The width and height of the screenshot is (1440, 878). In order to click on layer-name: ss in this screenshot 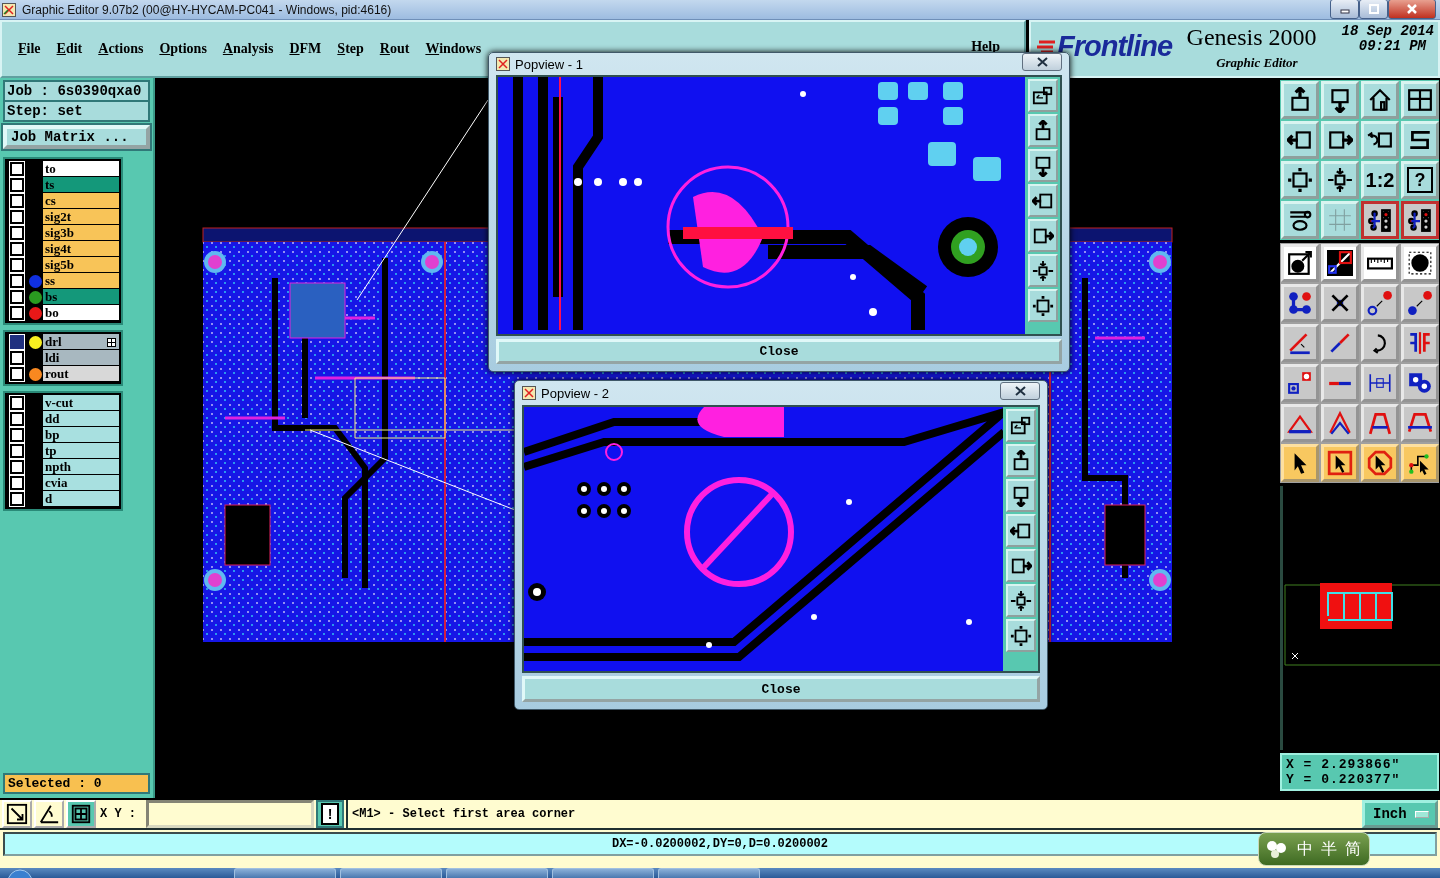, I will do `click(81, 281)`.